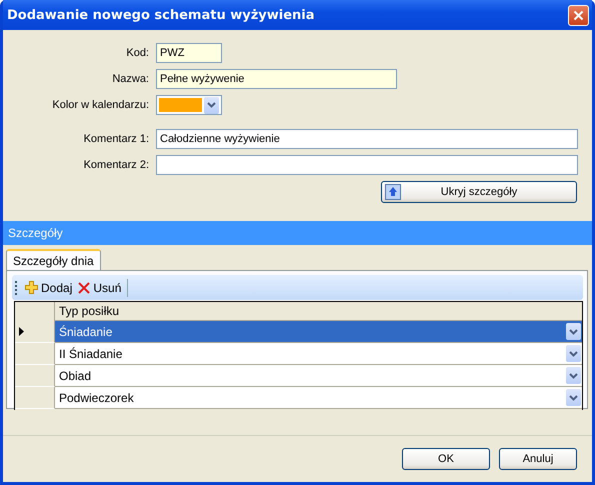 Image resolution: width=595 pixels, height=485 pixels. Describe the element at coordinates (84, 288) in the screenshot. I see `x-icon` at that location.